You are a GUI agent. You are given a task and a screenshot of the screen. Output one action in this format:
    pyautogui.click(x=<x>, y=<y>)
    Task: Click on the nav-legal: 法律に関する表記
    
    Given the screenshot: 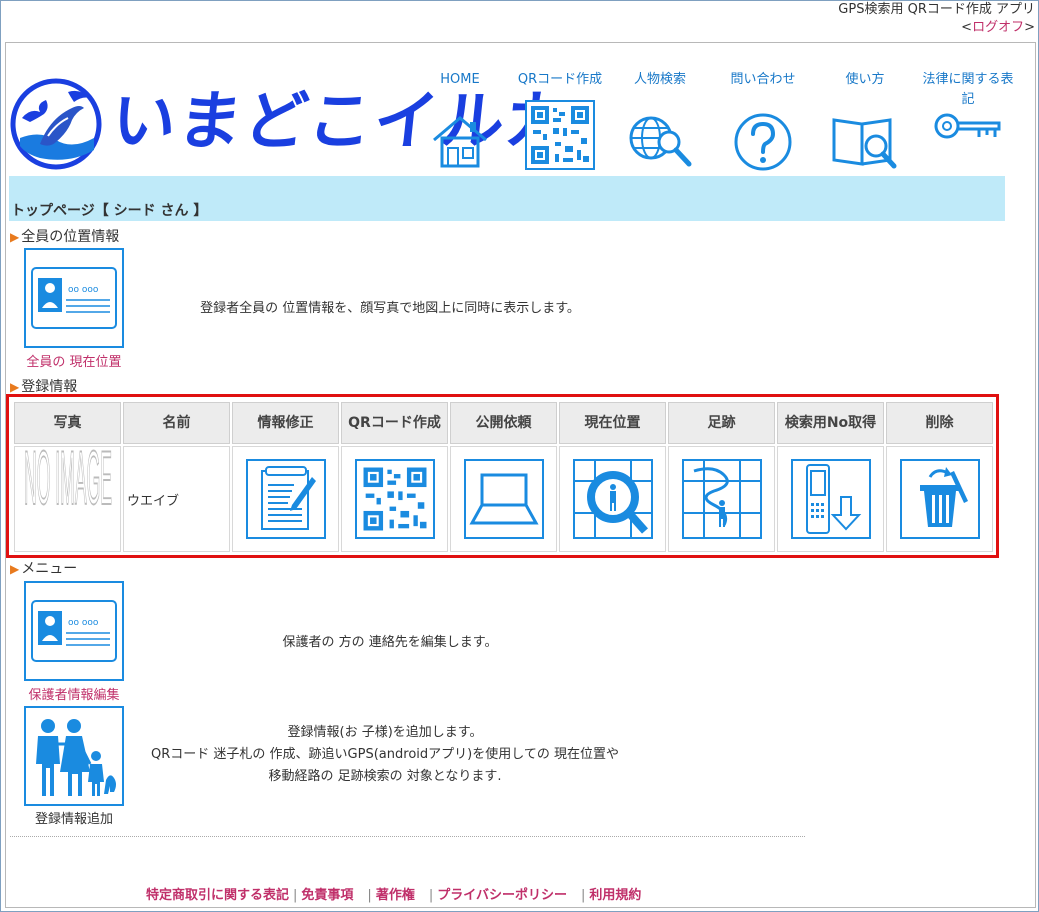 What is the action you would take?
    pyautogui.click(x=968, y=108)
    